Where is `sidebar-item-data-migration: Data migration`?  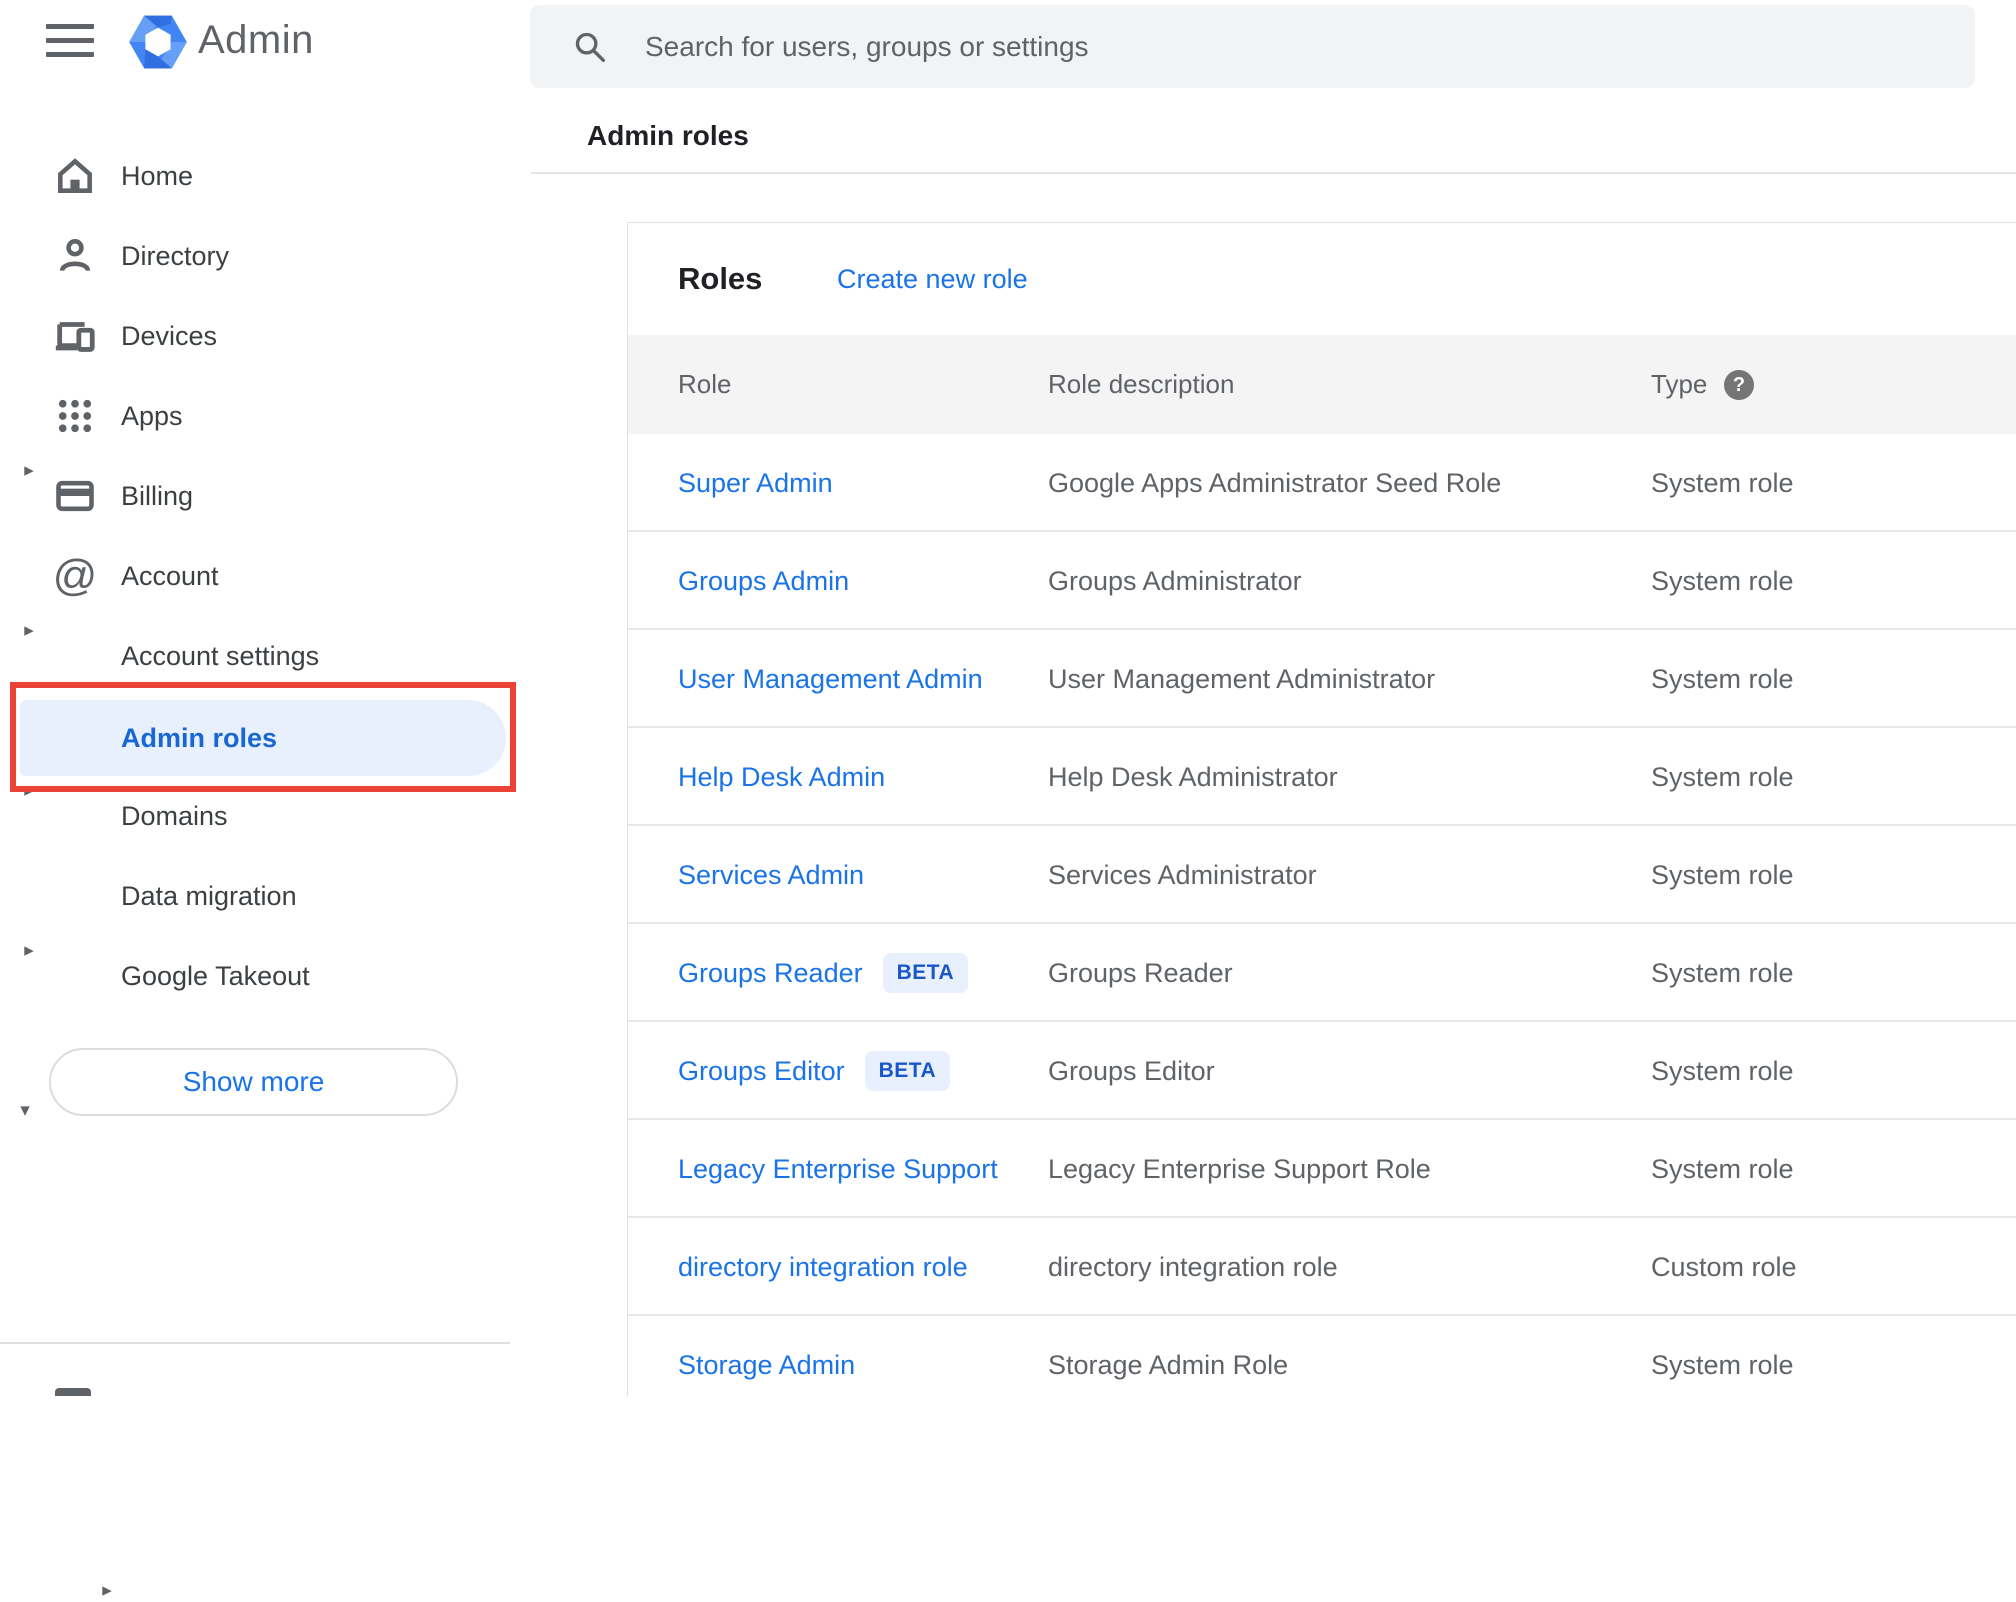
sidebar-item-data-migration: Data migration is located at coordinates (265, 896).